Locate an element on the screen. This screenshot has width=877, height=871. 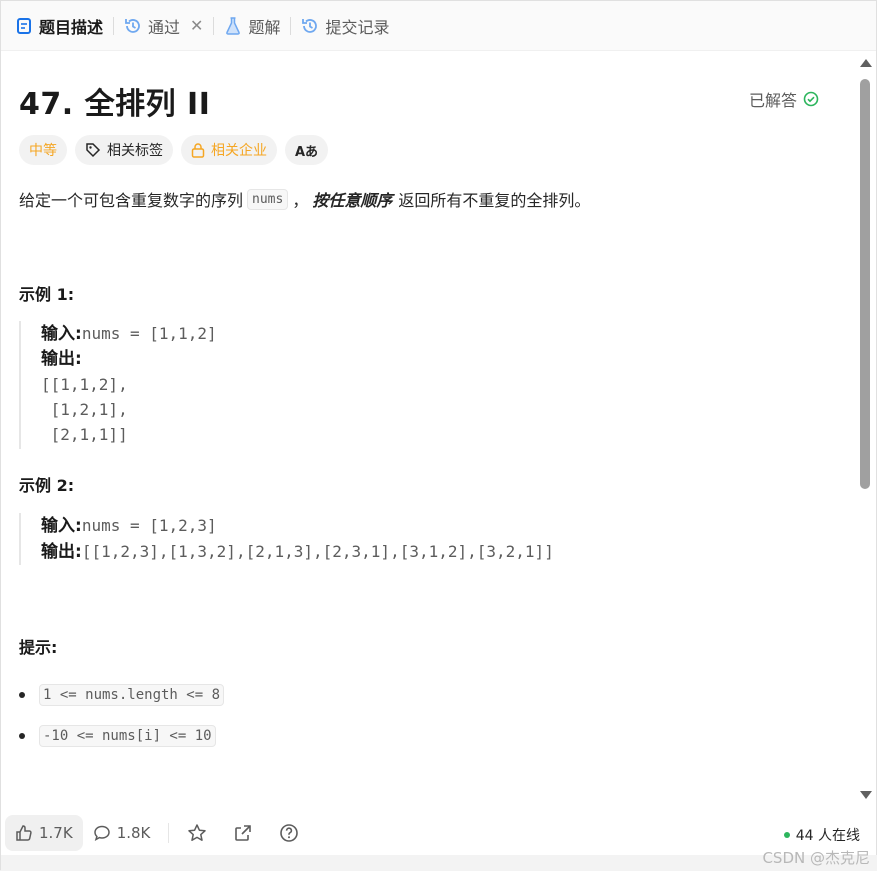
favorite-button is located at coordinates (200, 833).